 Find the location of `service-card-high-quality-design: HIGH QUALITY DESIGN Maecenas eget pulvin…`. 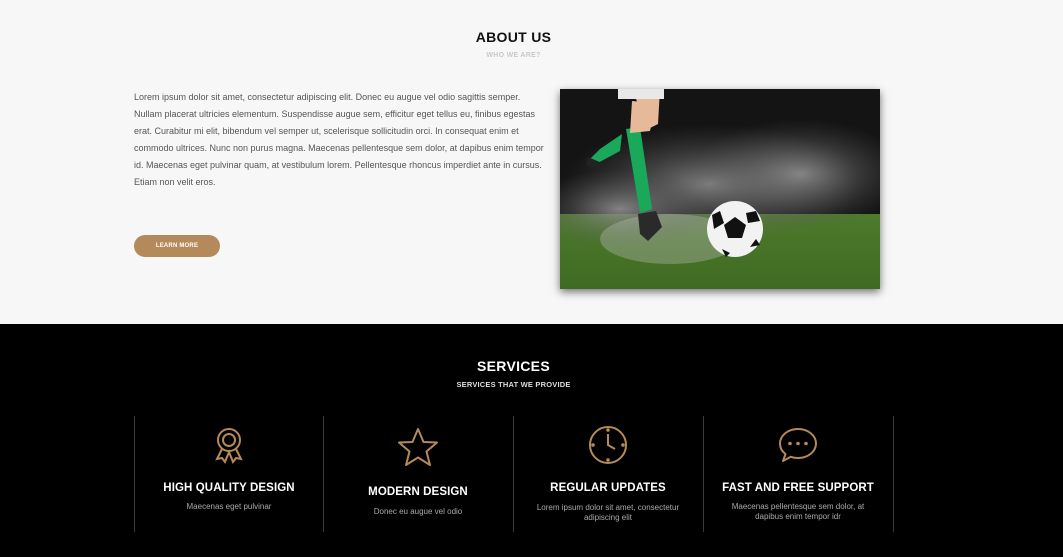

service-card-high-quality-design: HIGH QUALITY DESIGN Maecenas eget pulvin… is located at coordinates (229, 474).